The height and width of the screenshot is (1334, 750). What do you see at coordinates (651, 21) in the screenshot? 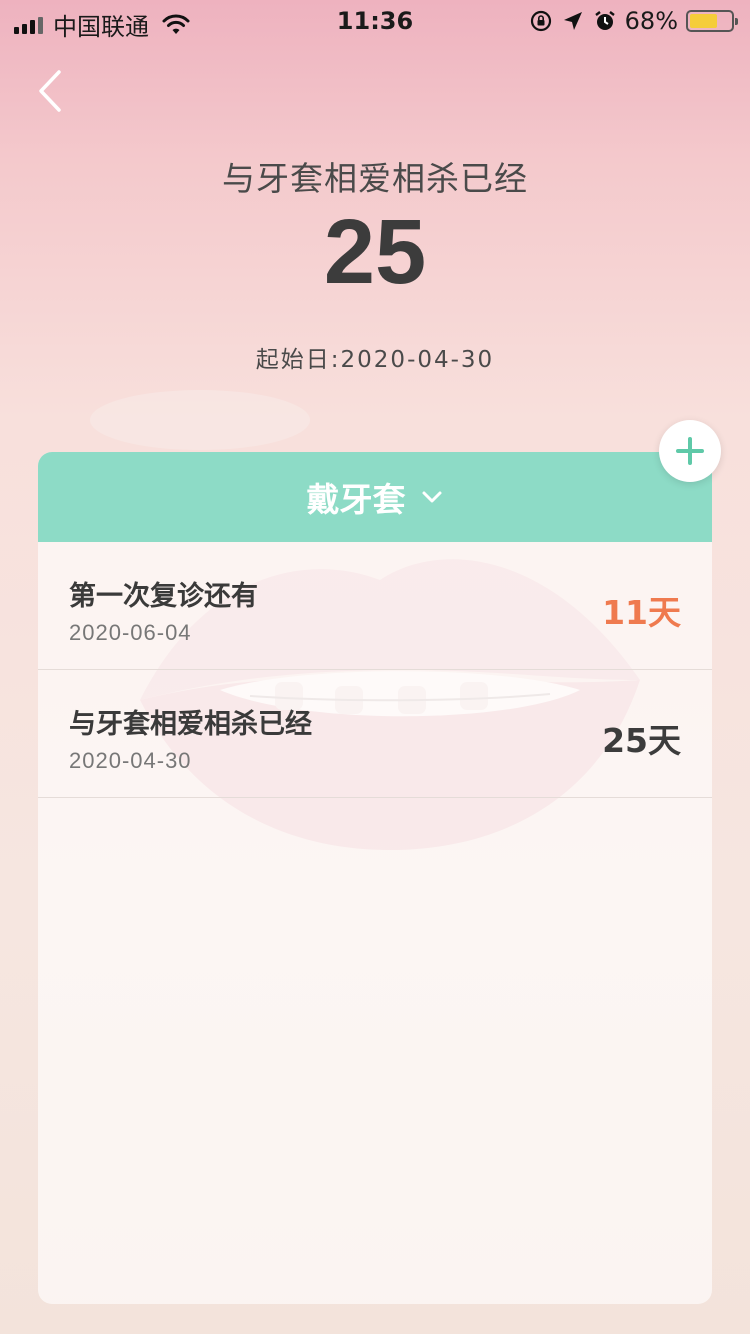
I see `battery-percent: 68%` at bounding box center [651, 21].